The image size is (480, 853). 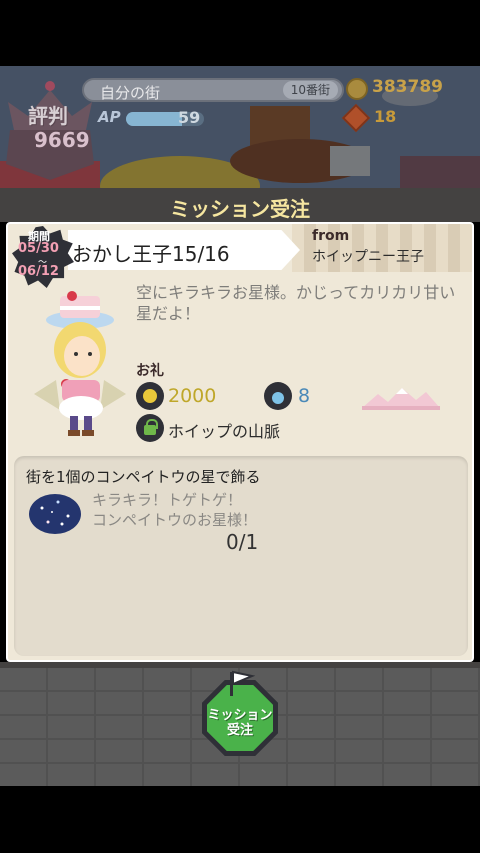 What do you see at coordinates (55, 514) in the screenshot?
I see `konpeito-star-image` at bounding box center [55, 514].